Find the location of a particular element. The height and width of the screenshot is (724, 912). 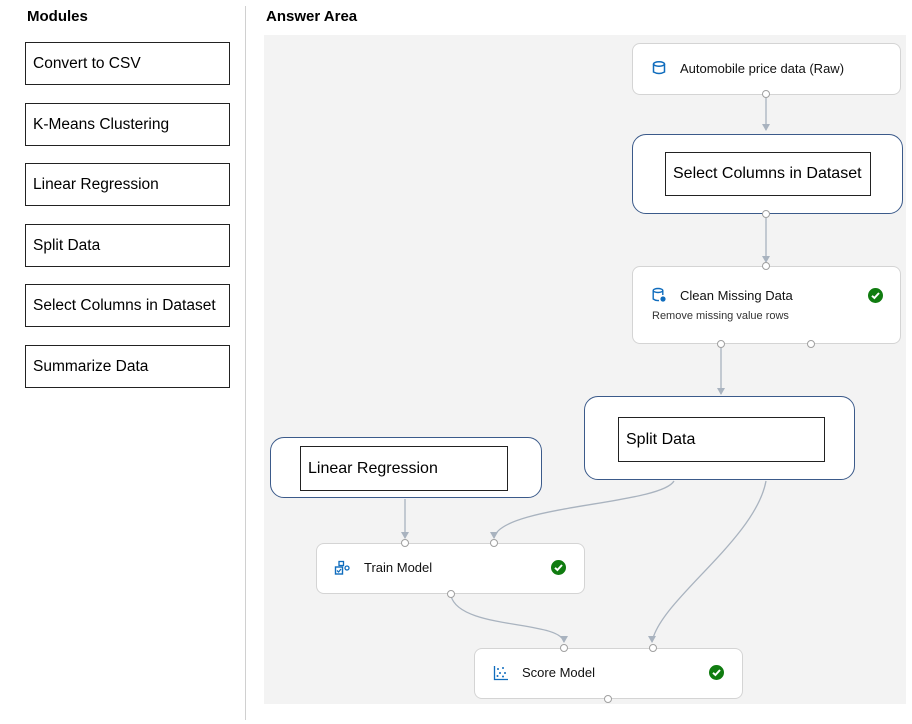

clean-data-icon is located at coordinates (659, 294).